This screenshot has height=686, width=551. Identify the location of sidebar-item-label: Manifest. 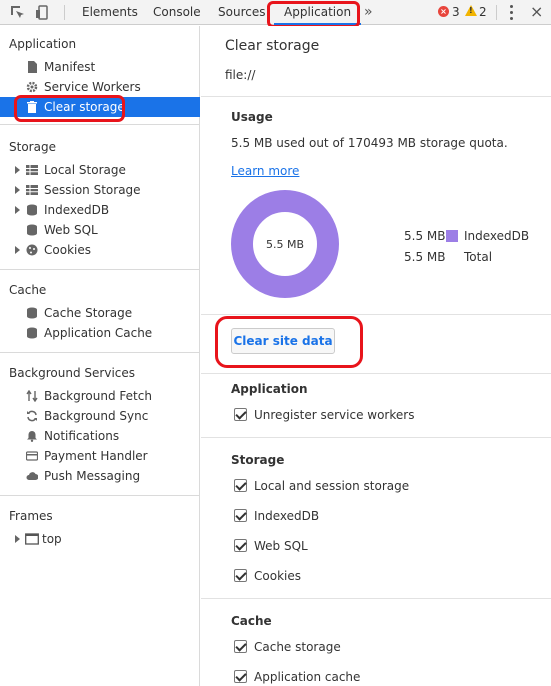
(70, 67).